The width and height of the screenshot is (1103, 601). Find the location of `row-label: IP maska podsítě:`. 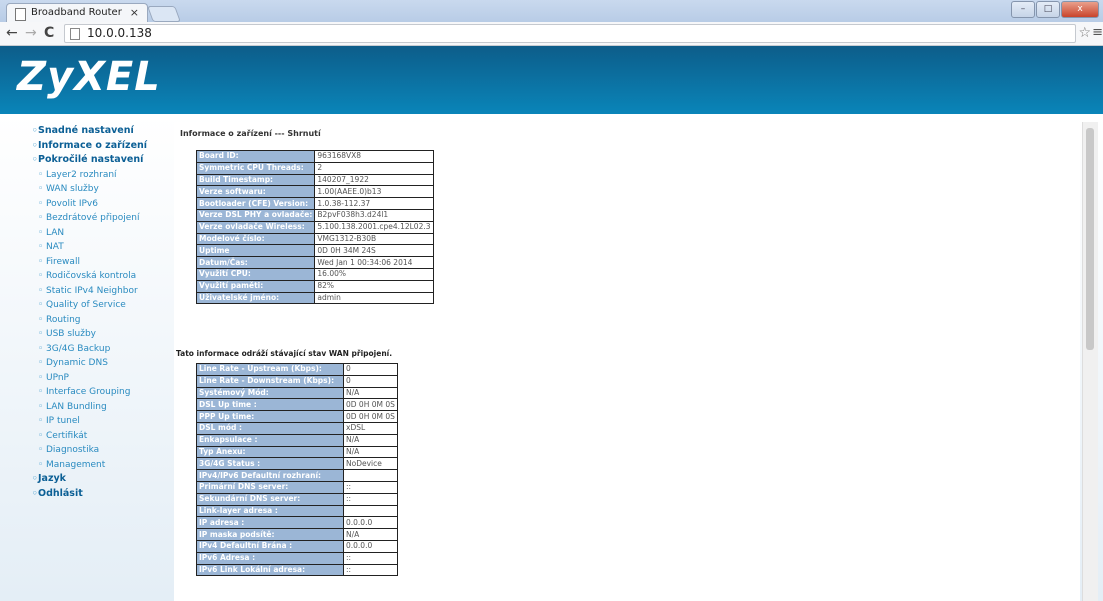

row-label: IP maska podsítě: is located at coordinates (270, 534).